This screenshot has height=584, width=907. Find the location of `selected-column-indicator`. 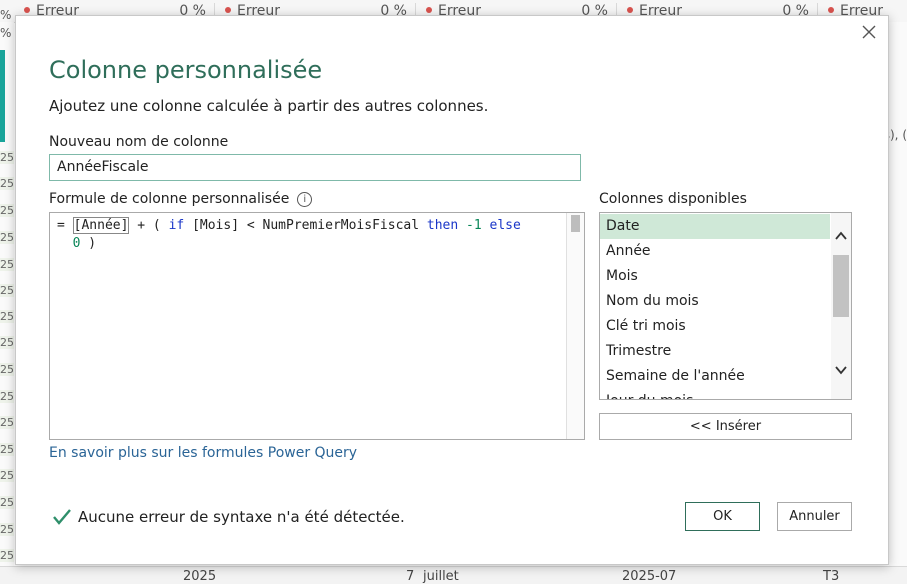

selected-column-indicator is located at coordinates (2, 96).